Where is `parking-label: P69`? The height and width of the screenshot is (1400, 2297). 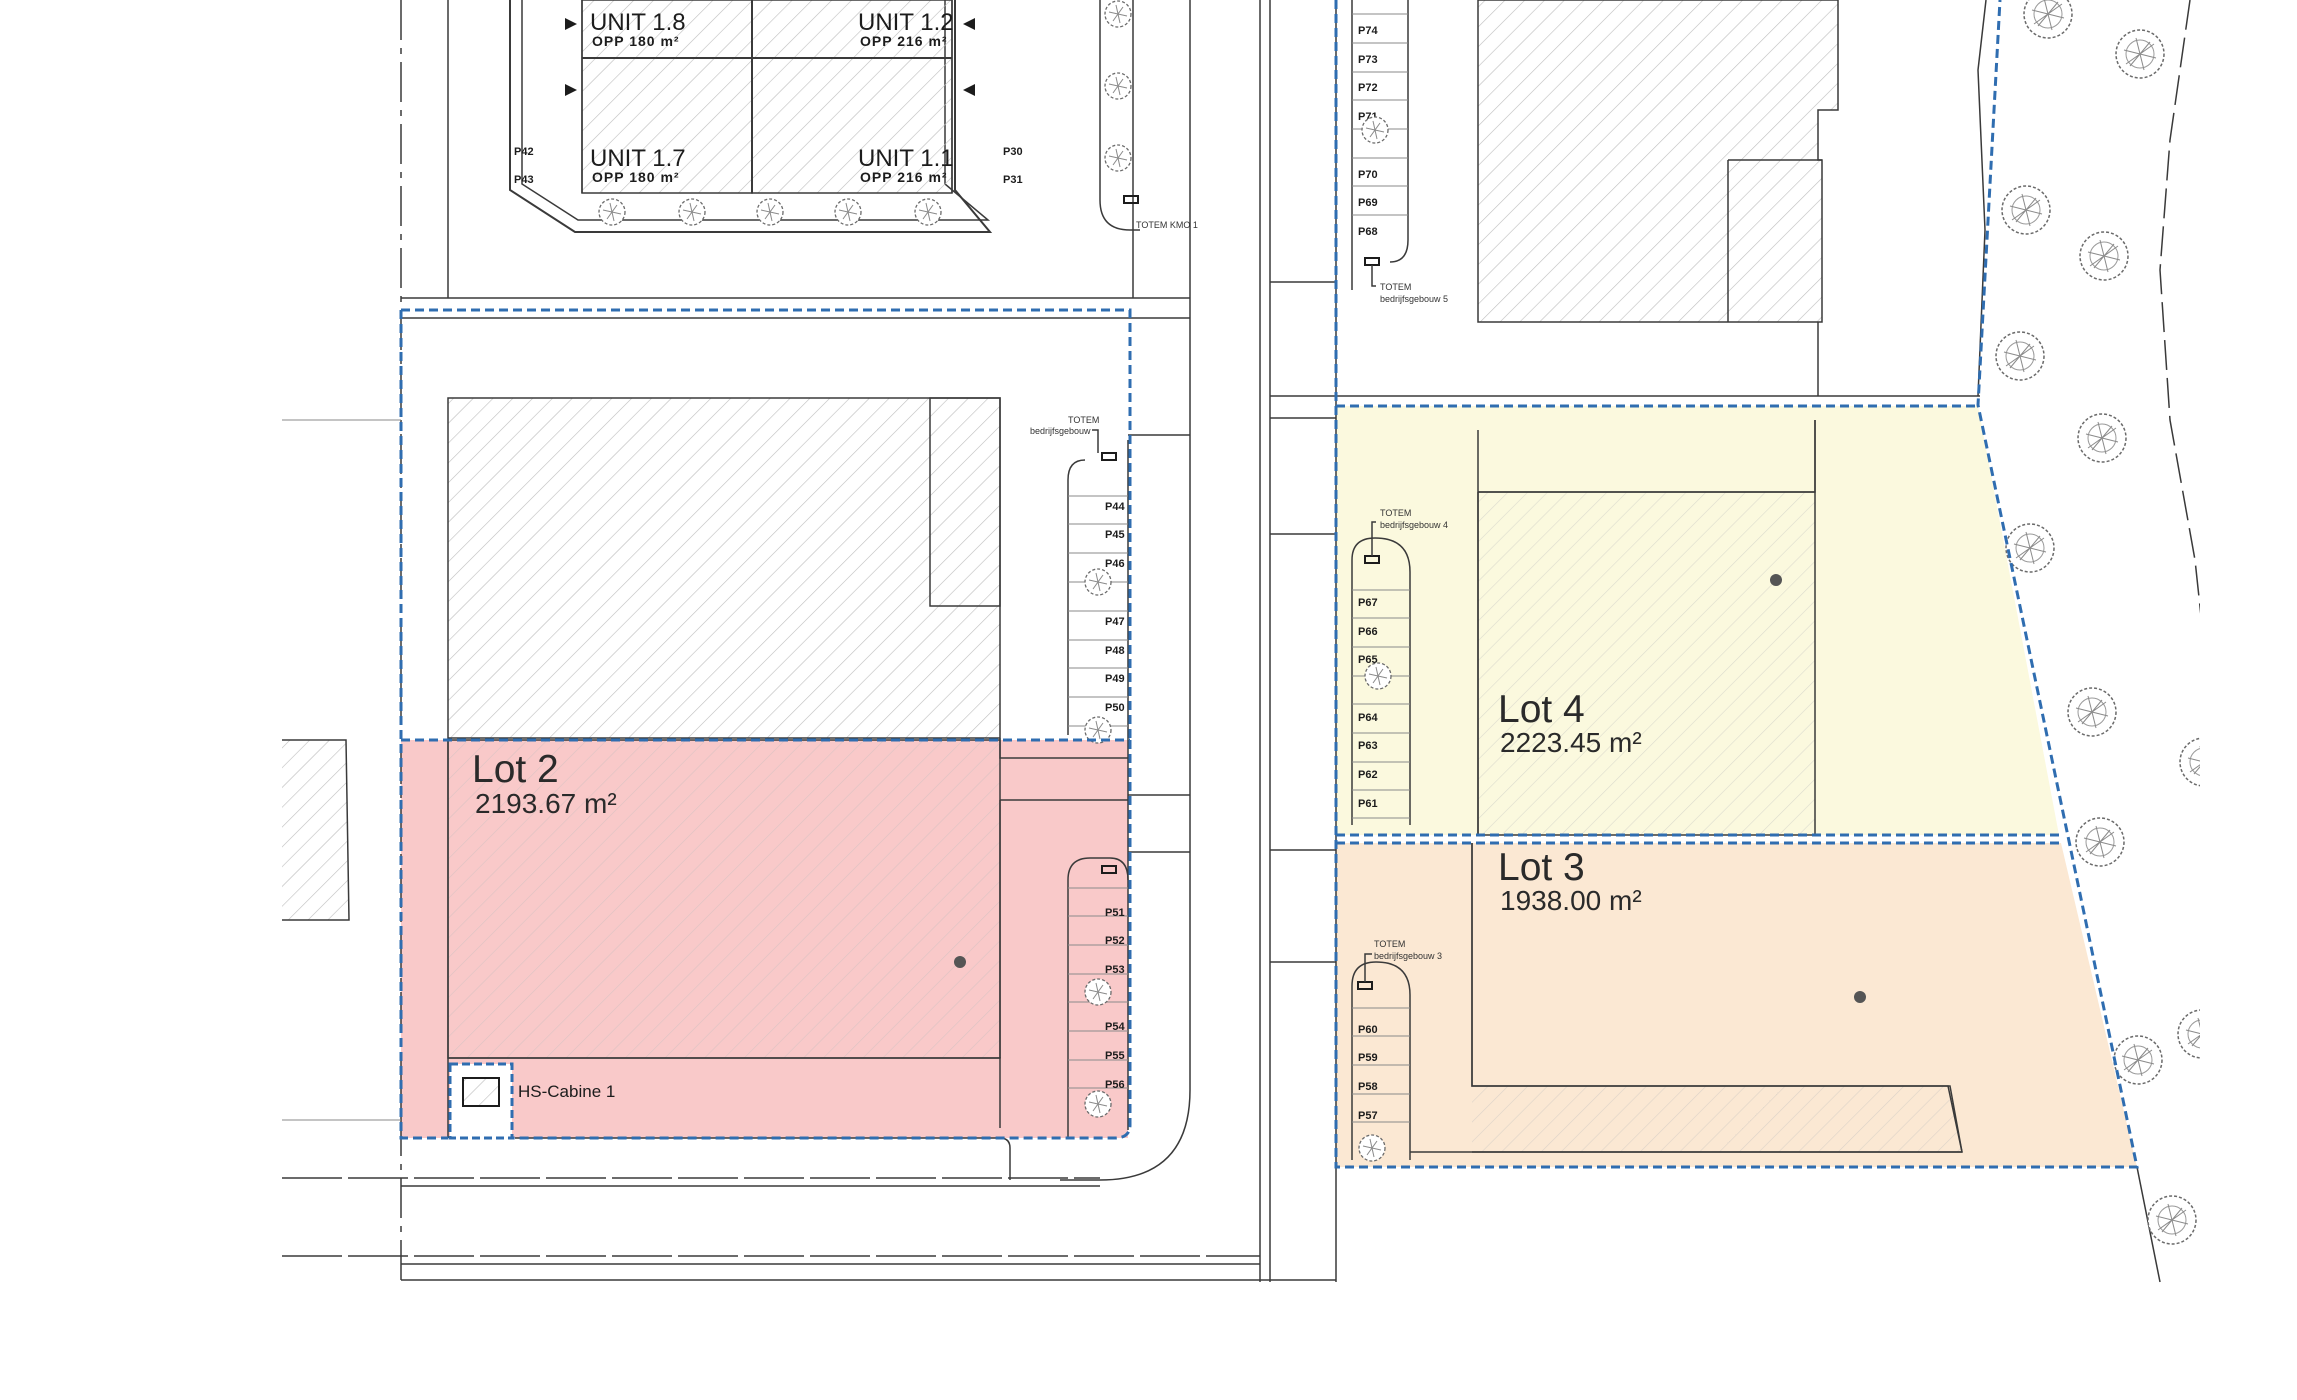 parking-label: P69 is located at coordinates (1368, 203).